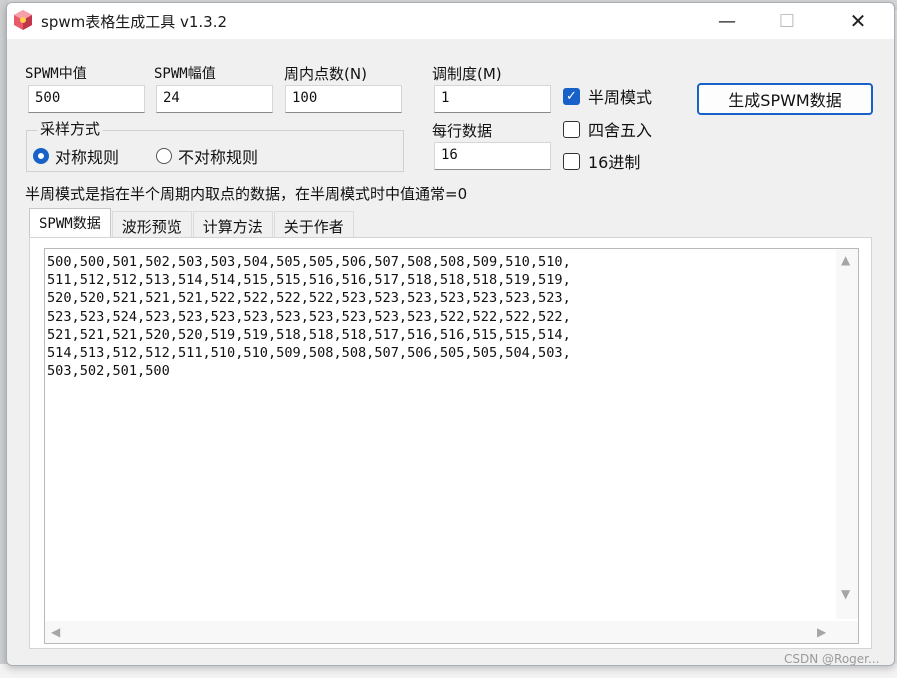 The image size is (897, 678). I want to click on tab-calculation-method: 计算方法, so click(232, 225).